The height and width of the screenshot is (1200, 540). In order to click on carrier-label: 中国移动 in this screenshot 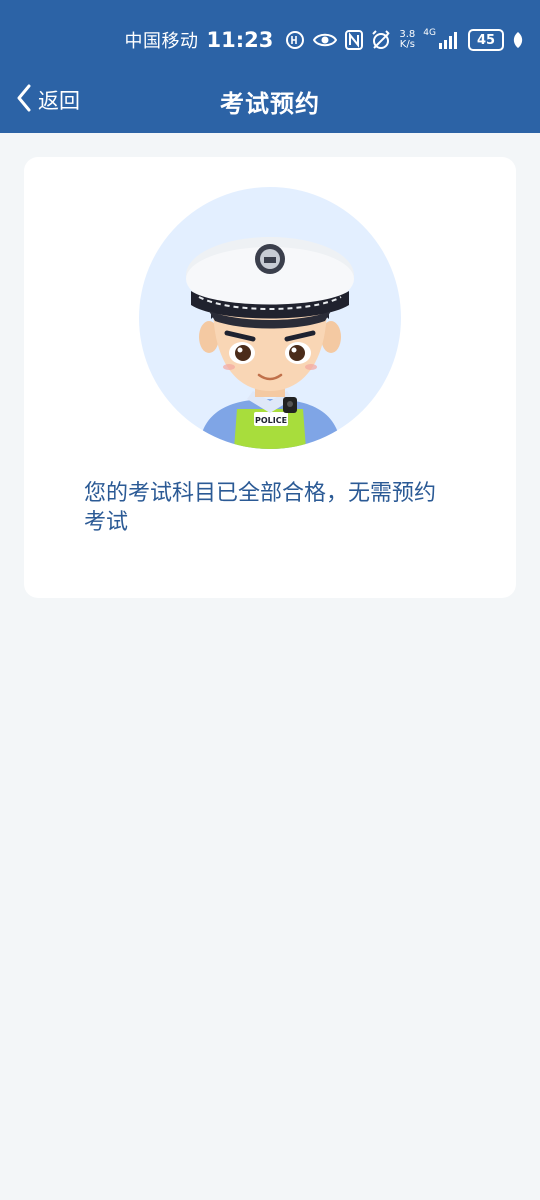, I will do `click(161, 41)`.